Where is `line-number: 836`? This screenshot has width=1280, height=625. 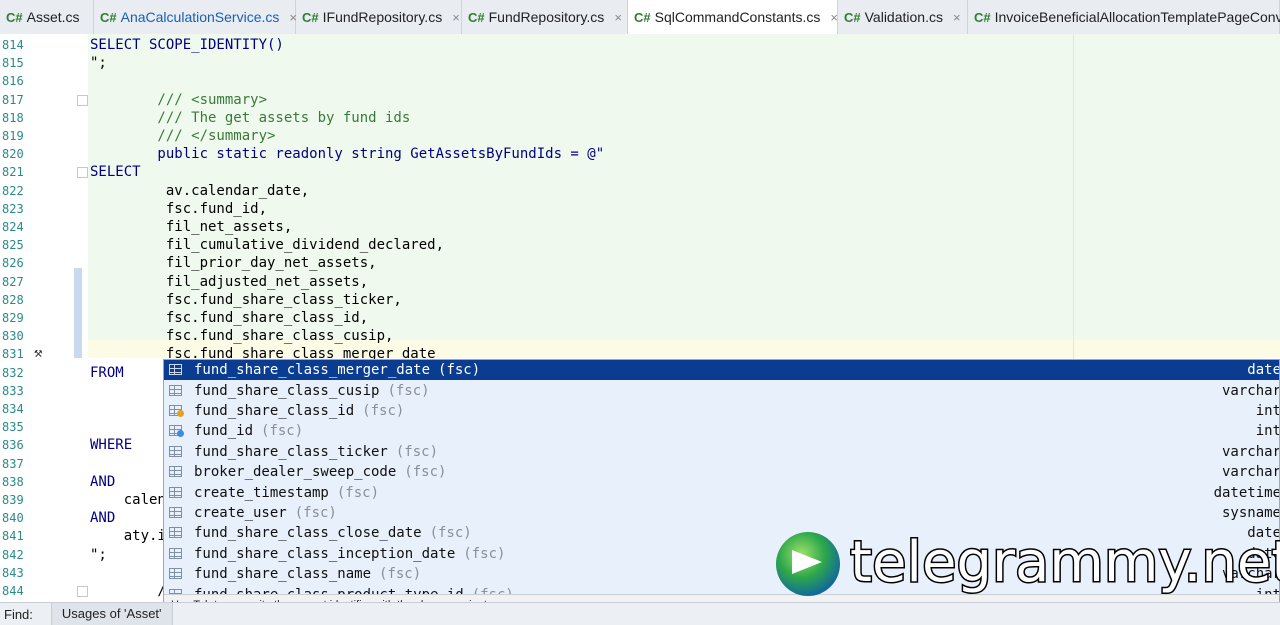
line-number: 836 is located at coordinates (13, 445).